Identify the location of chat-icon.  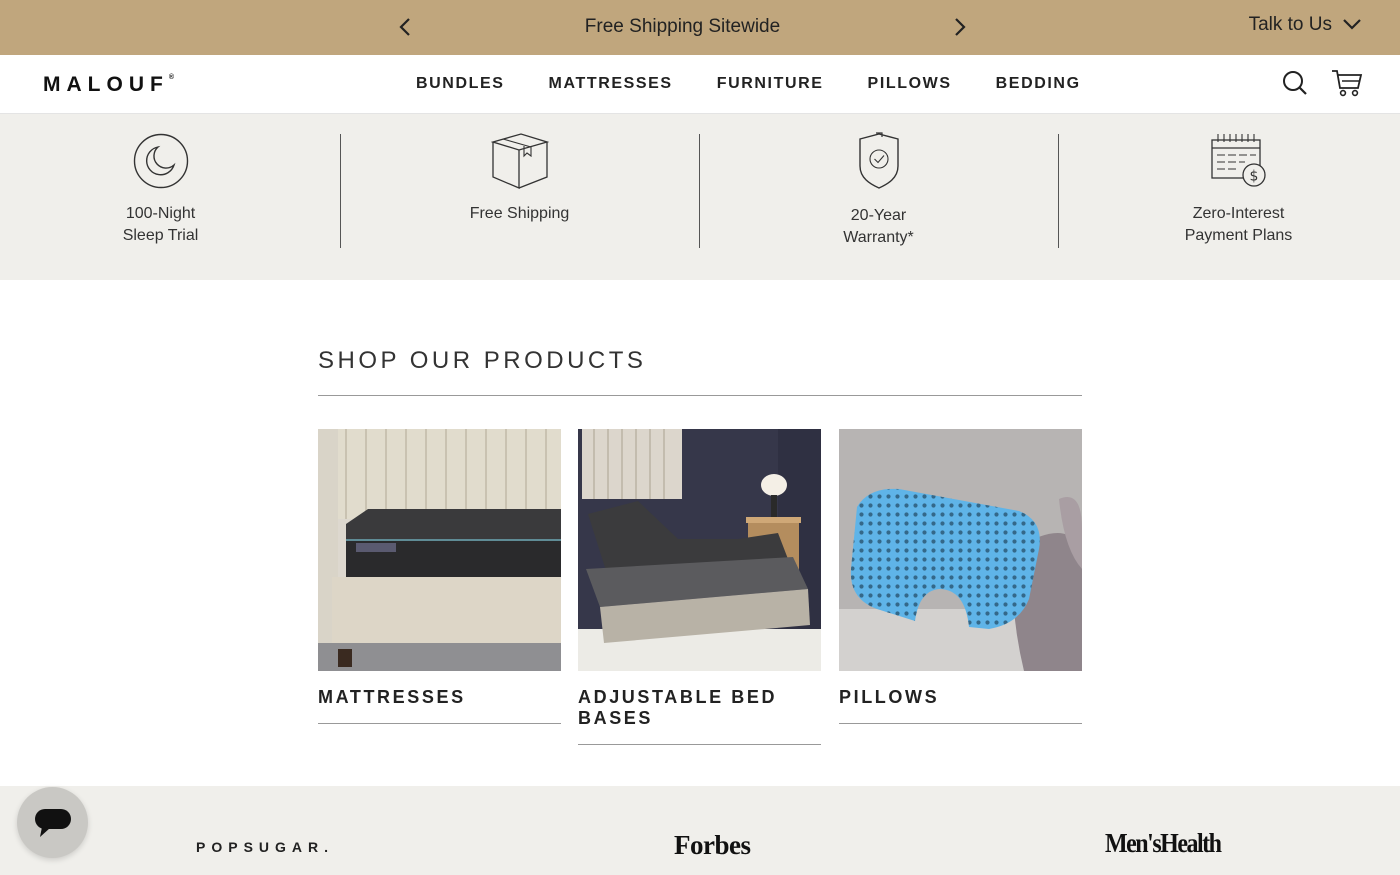
(52, 822).